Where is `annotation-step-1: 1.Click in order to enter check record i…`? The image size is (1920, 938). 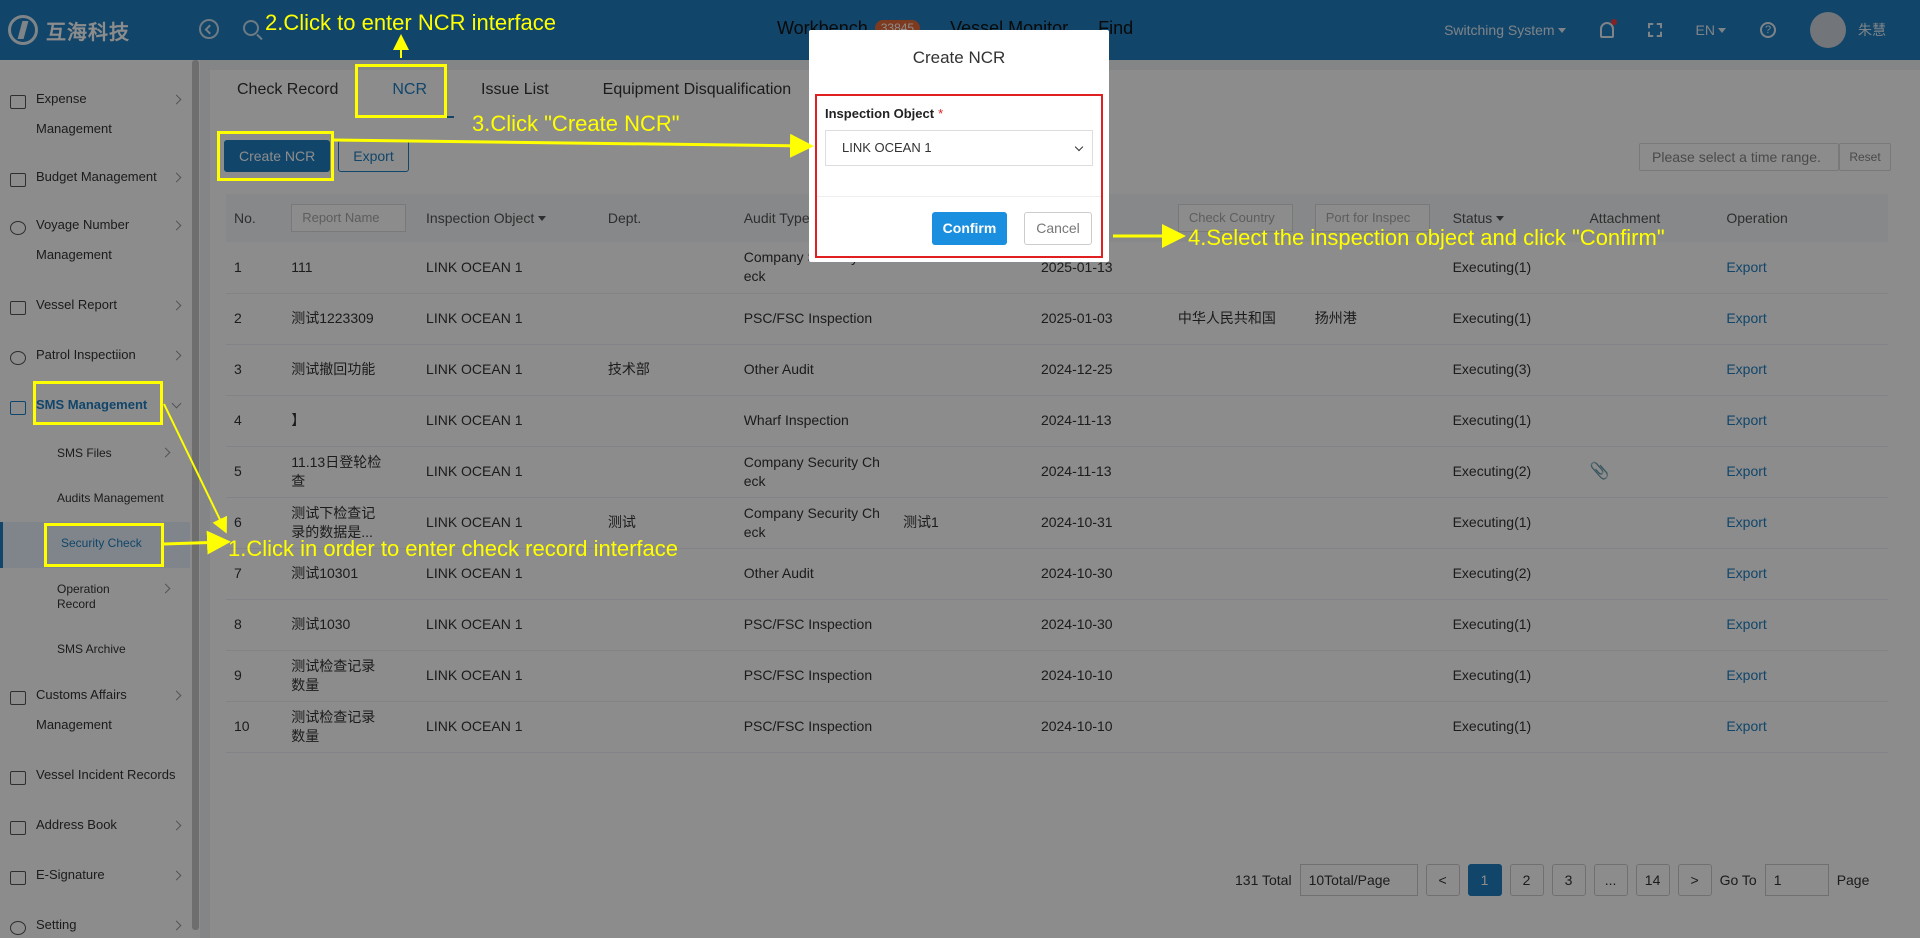 annotation-step-1: 1.Click in order to enter check record i… is located at coordinates (453, 548).